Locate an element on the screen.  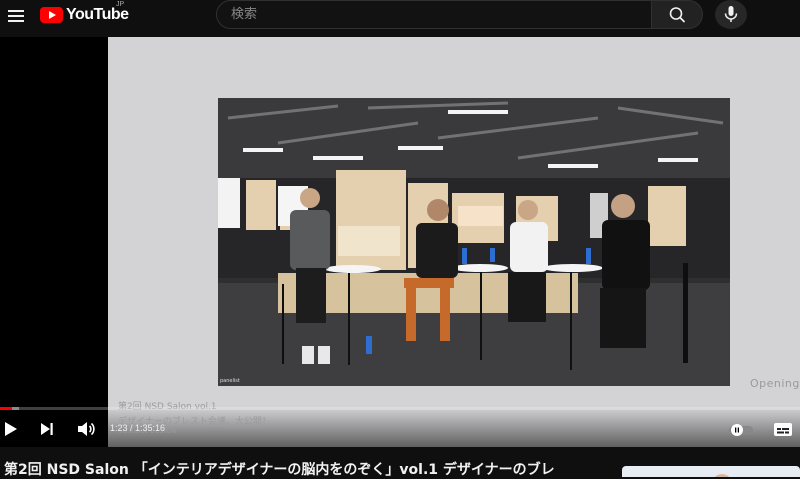
search-box is located at coordinates (434, 14).